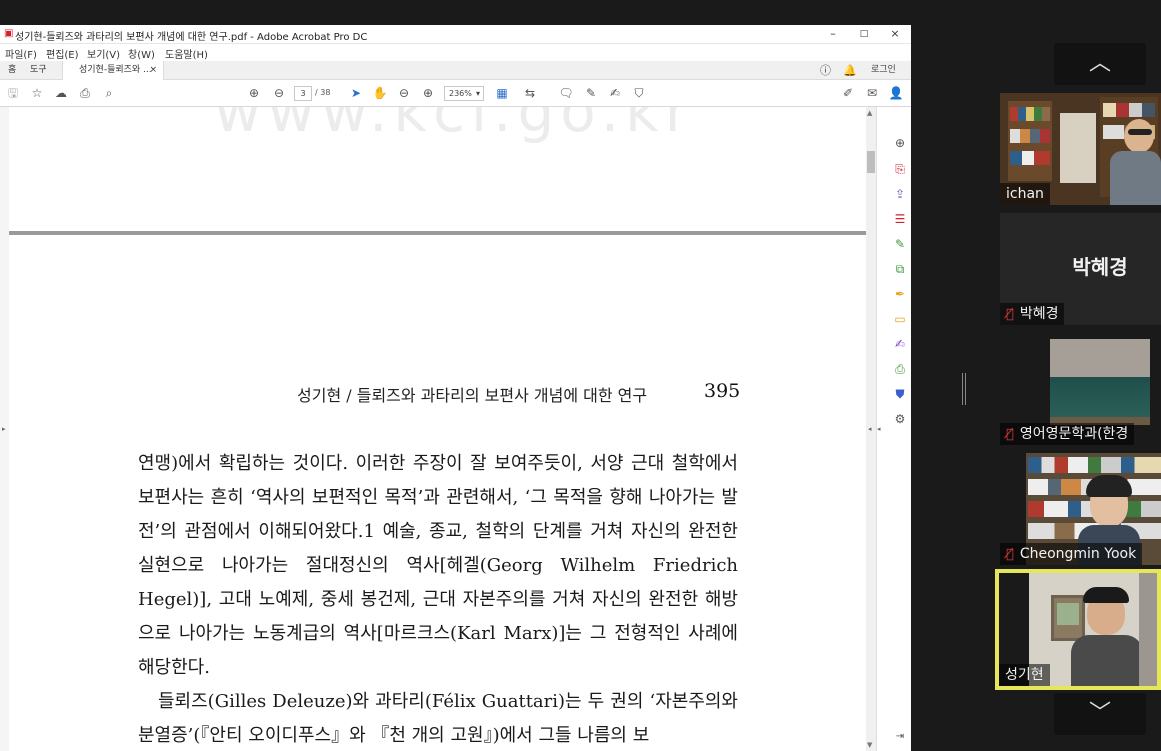  I want to click on expand-left-panel-icon: ▸, so click(4, 429).